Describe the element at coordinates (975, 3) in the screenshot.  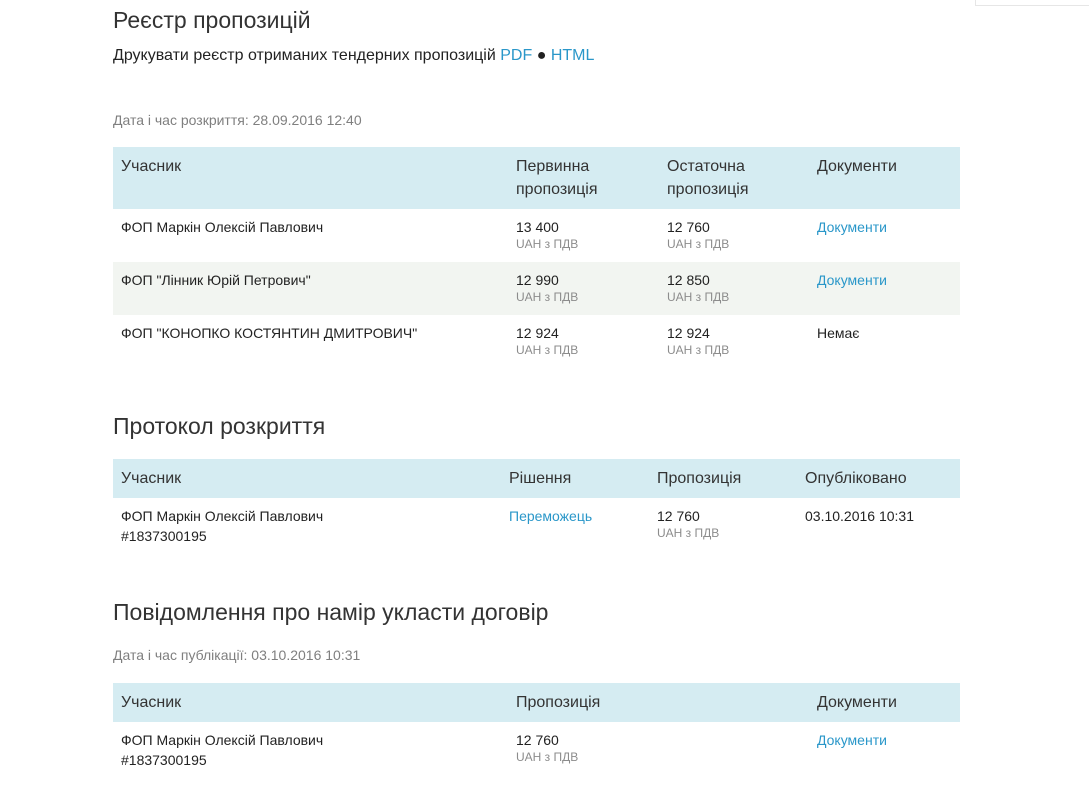
I see `top-right-divider-edge` at that location.